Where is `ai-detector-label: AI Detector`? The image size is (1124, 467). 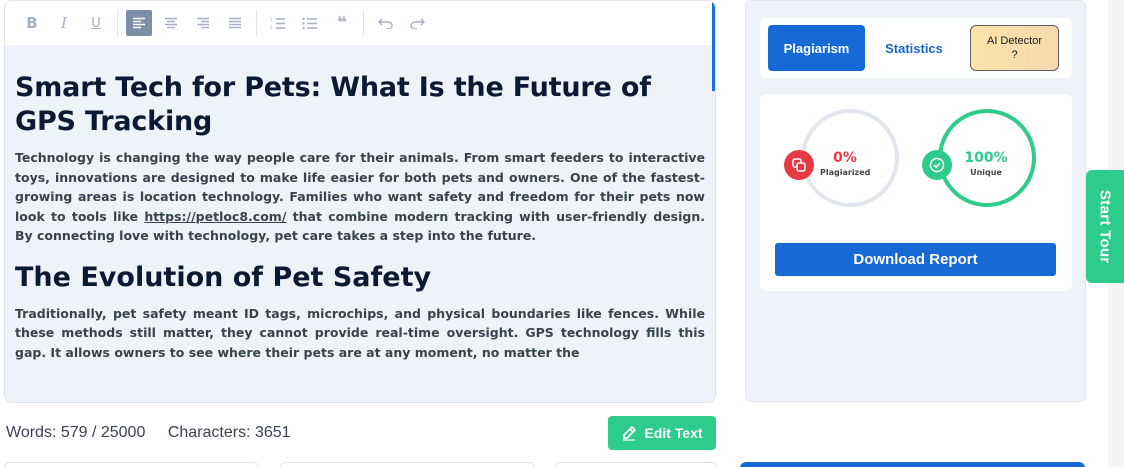 ai-detector-label: AI Detector is located at coordinates (1014, 41).